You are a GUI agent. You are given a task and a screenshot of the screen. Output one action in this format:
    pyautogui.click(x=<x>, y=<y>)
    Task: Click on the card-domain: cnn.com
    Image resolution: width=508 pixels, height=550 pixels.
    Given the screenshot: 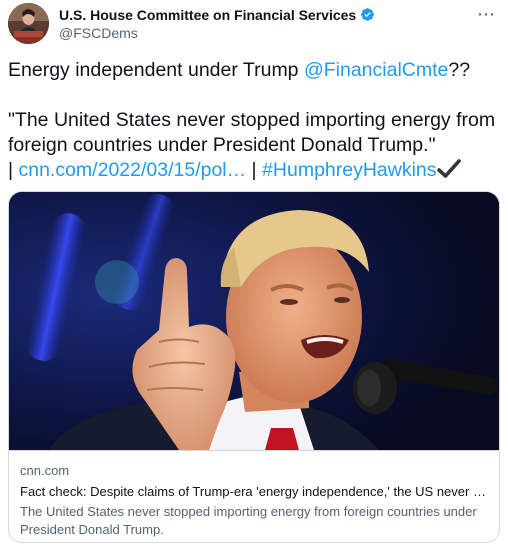 What is the action you would take?
    pyautogui.click(x=45, y=470)
    